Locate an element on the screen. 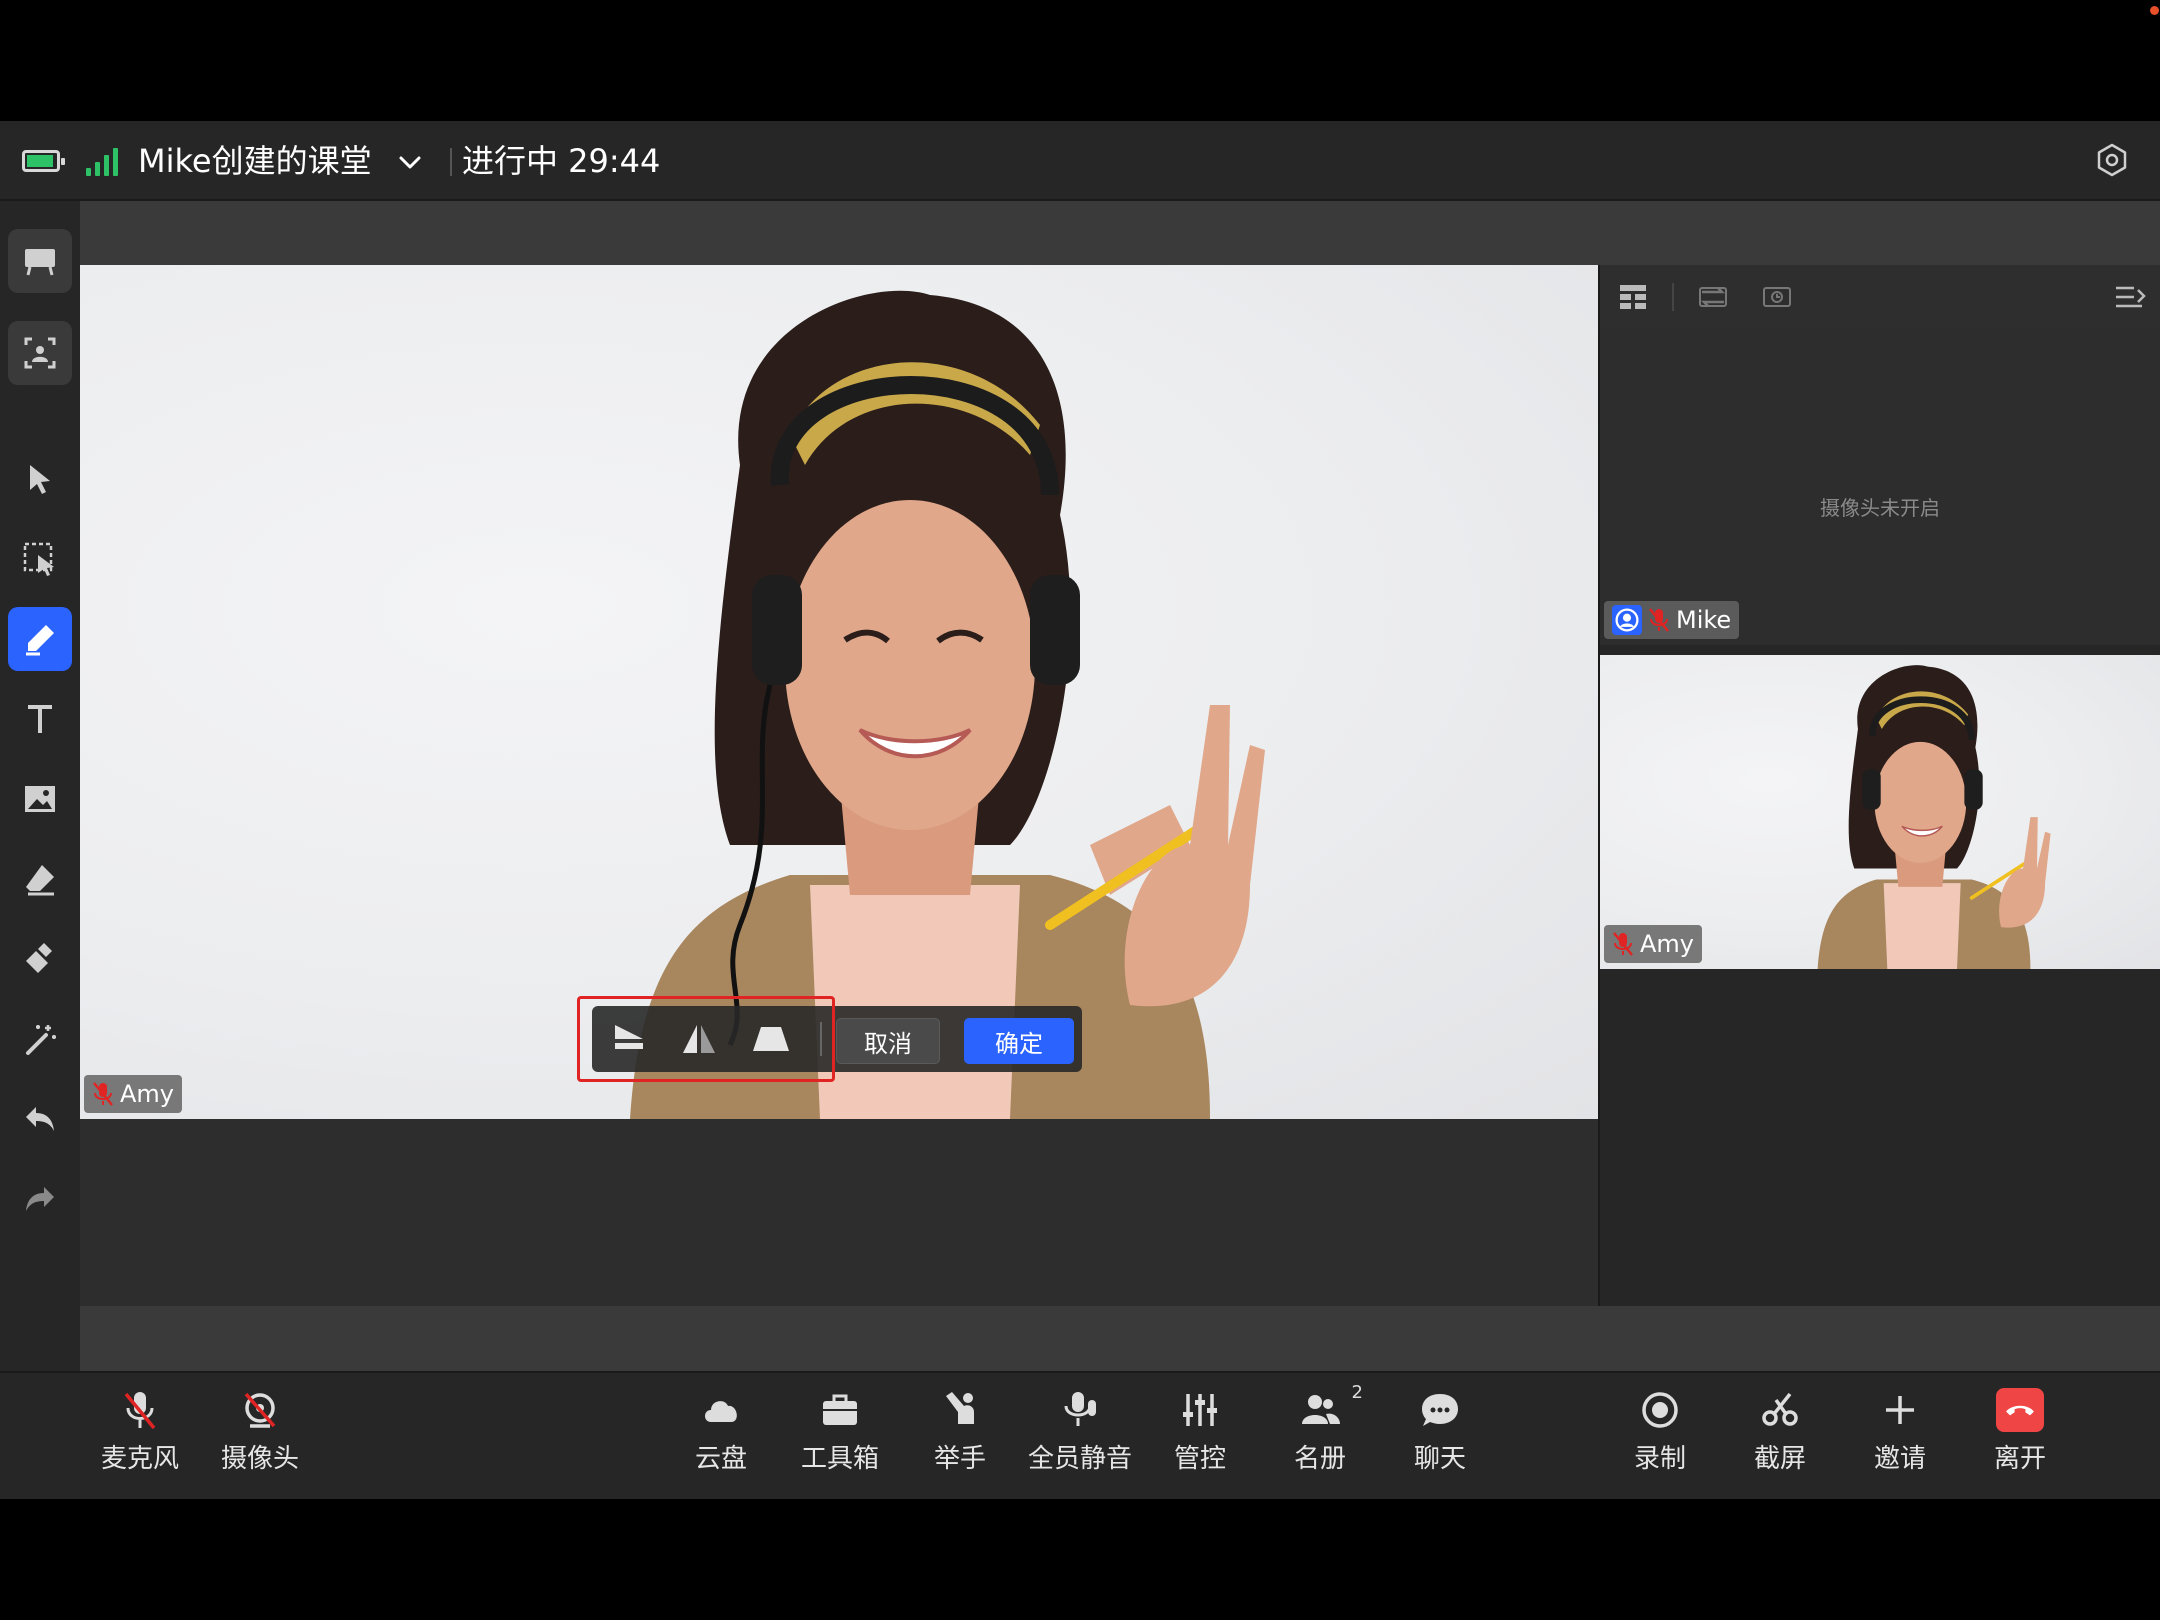  area-select-icon is located at coordinates (38, 559).